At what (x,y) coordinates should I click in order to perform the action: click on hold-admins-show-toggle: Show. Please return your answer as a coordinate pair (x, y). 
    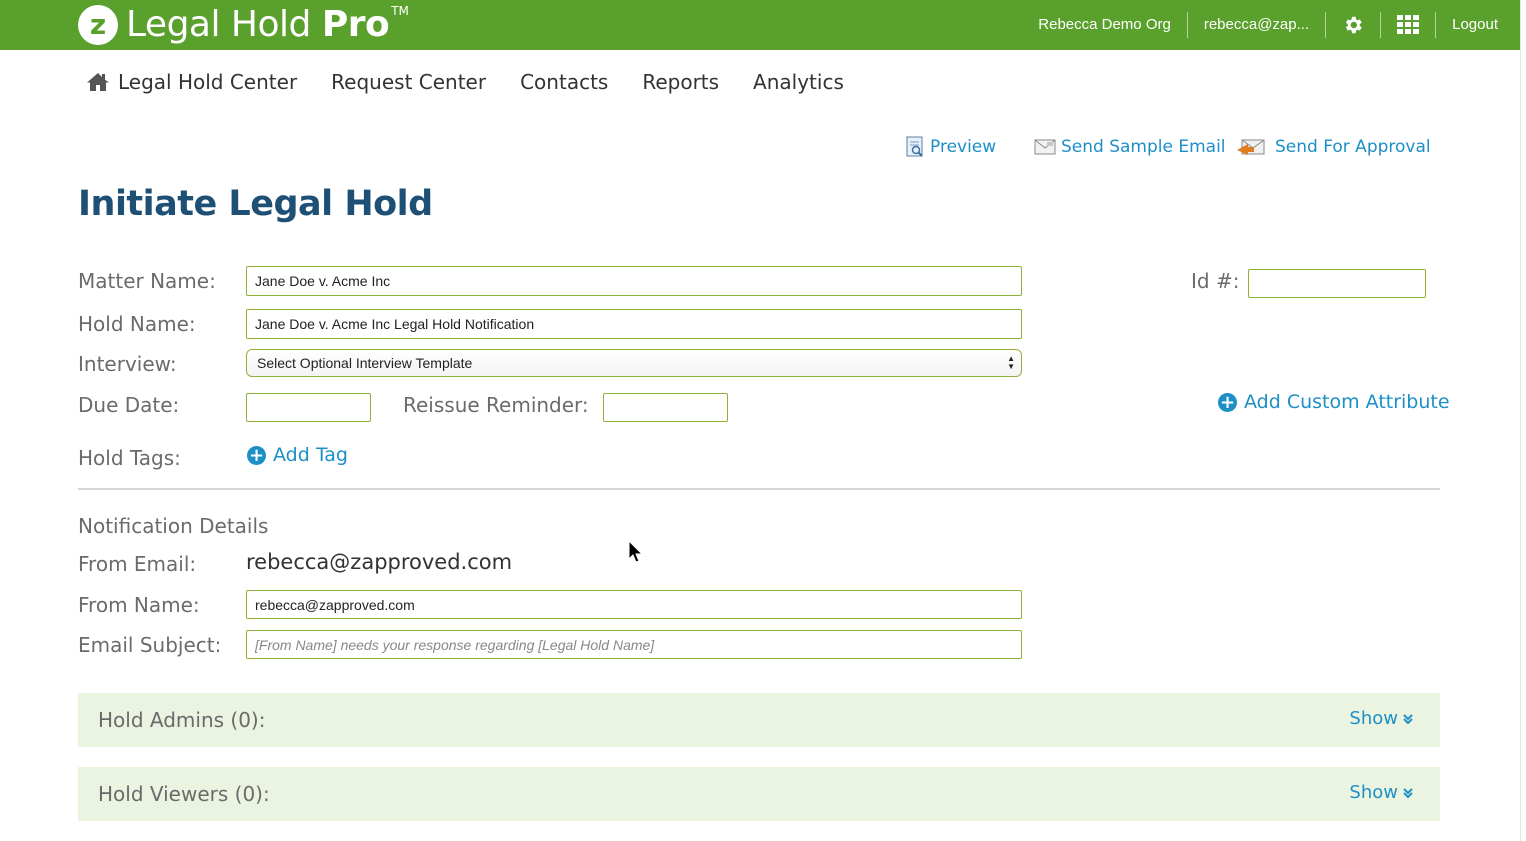
    Looking at the image, I should click on (1381, 718).